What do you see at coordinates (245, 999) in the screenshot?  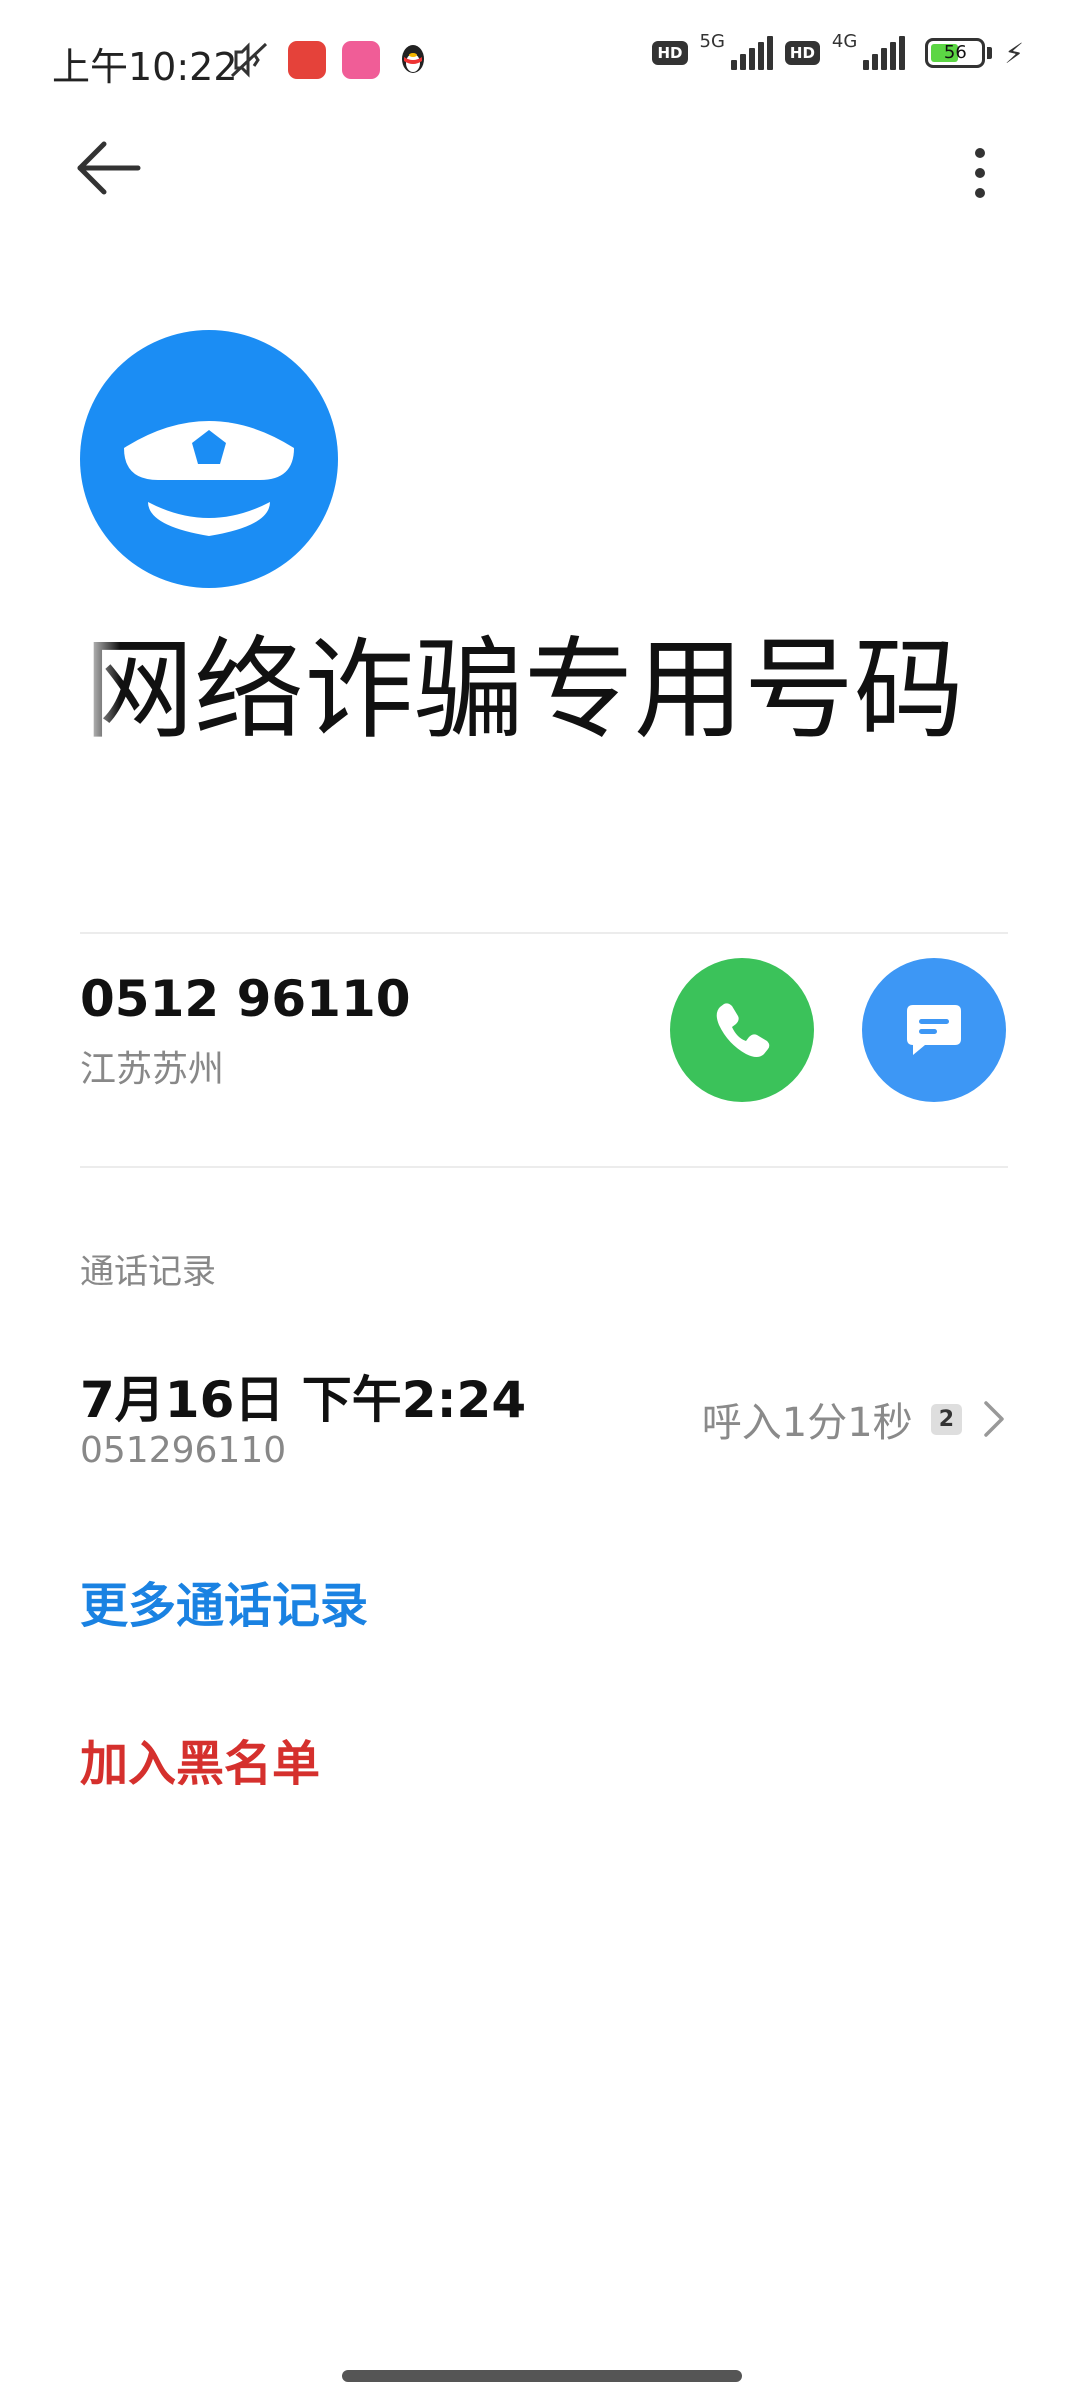 I see `phone-number: 0512 96110` at bounding box center [245, 999].